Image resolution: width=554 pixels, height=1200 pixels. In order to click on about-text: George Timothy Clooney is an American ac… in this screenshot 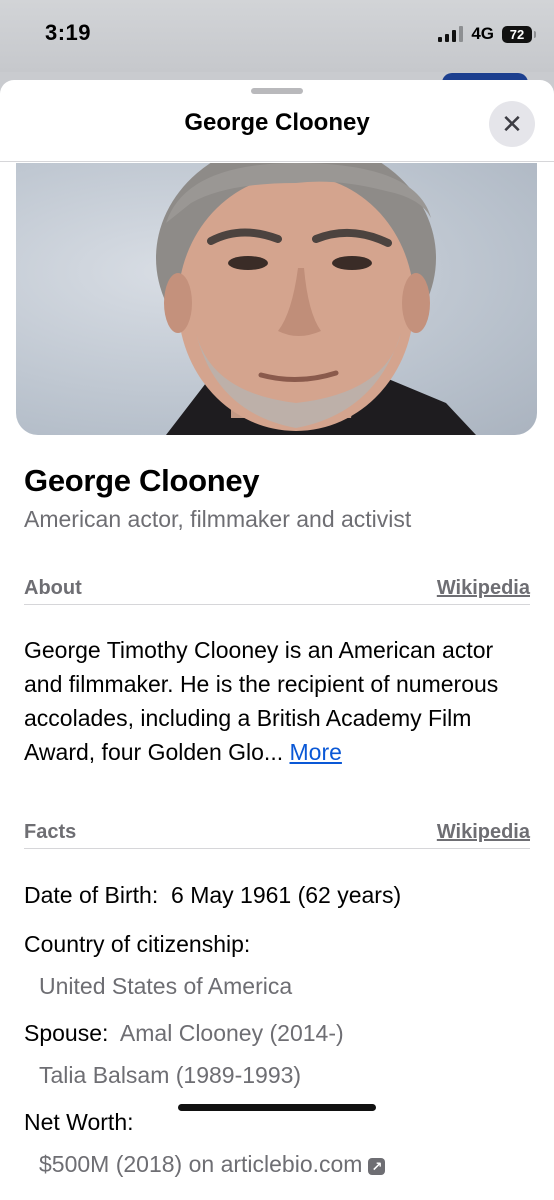, I will do `click(279, 701)`.